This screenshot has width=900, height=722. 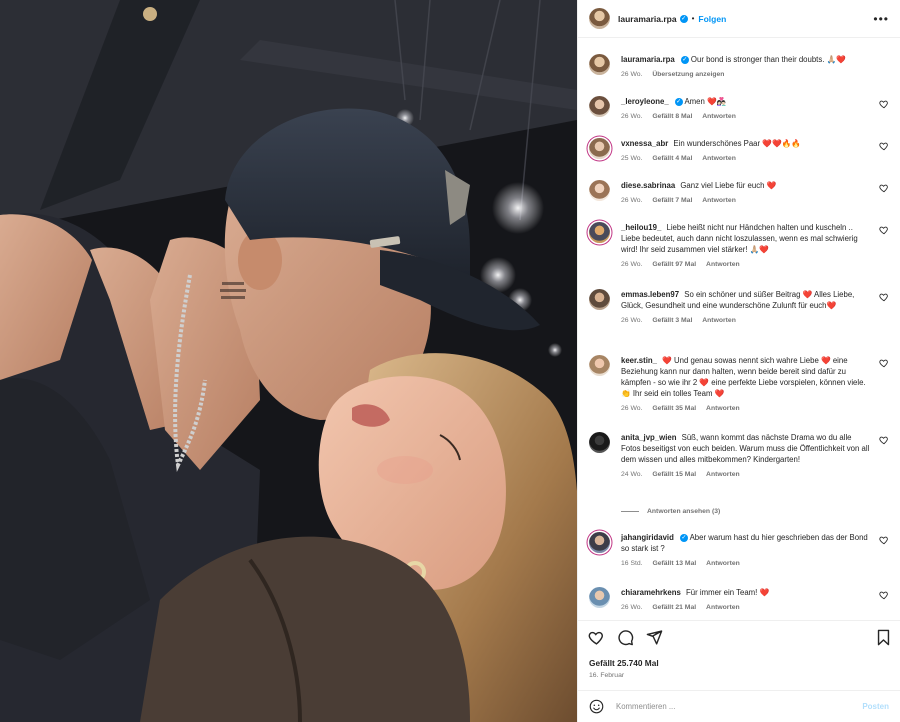 What do you see at coordinates (632, 158) in the screenshot?
I see `comment-age: 25 Wo.` at bounding box center [632, 158].